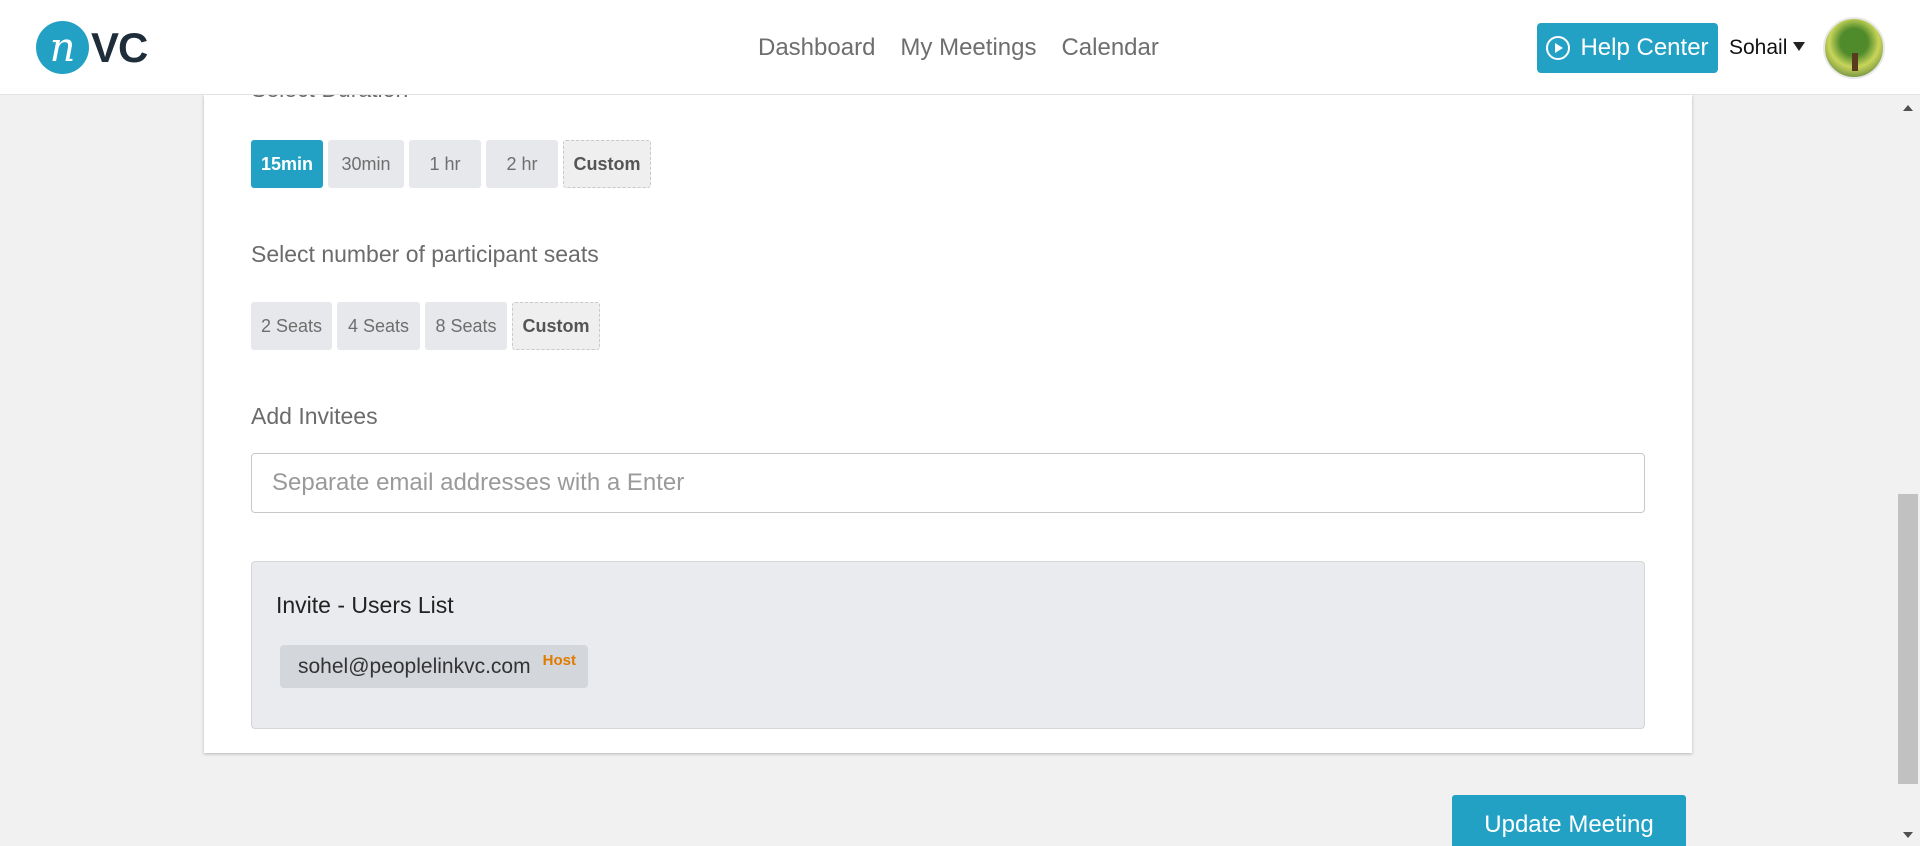  I want to click on nav-my-meetings: My Meetings, so click(968, 48).